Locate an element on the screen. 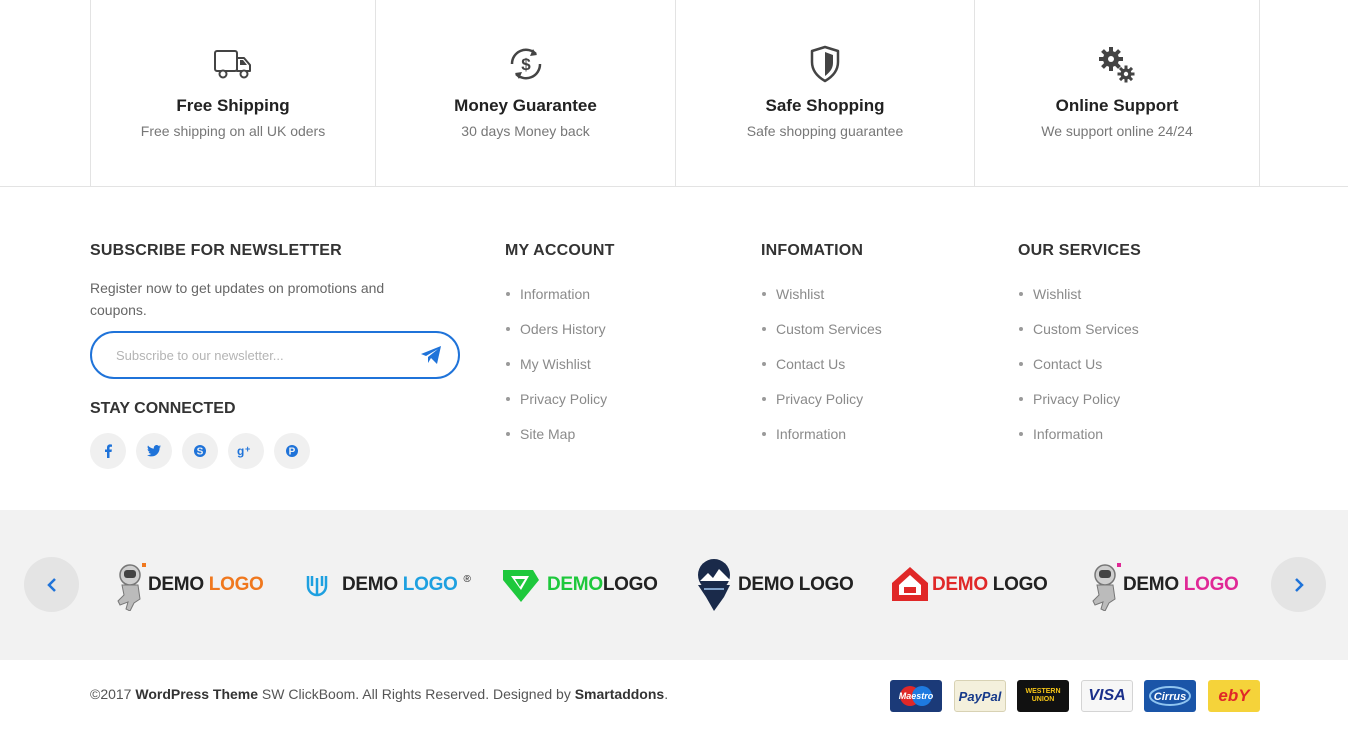 The width and height of the screenshot is (1348, 731). list-item: Wishlist is located at coordinates (1078, 301).